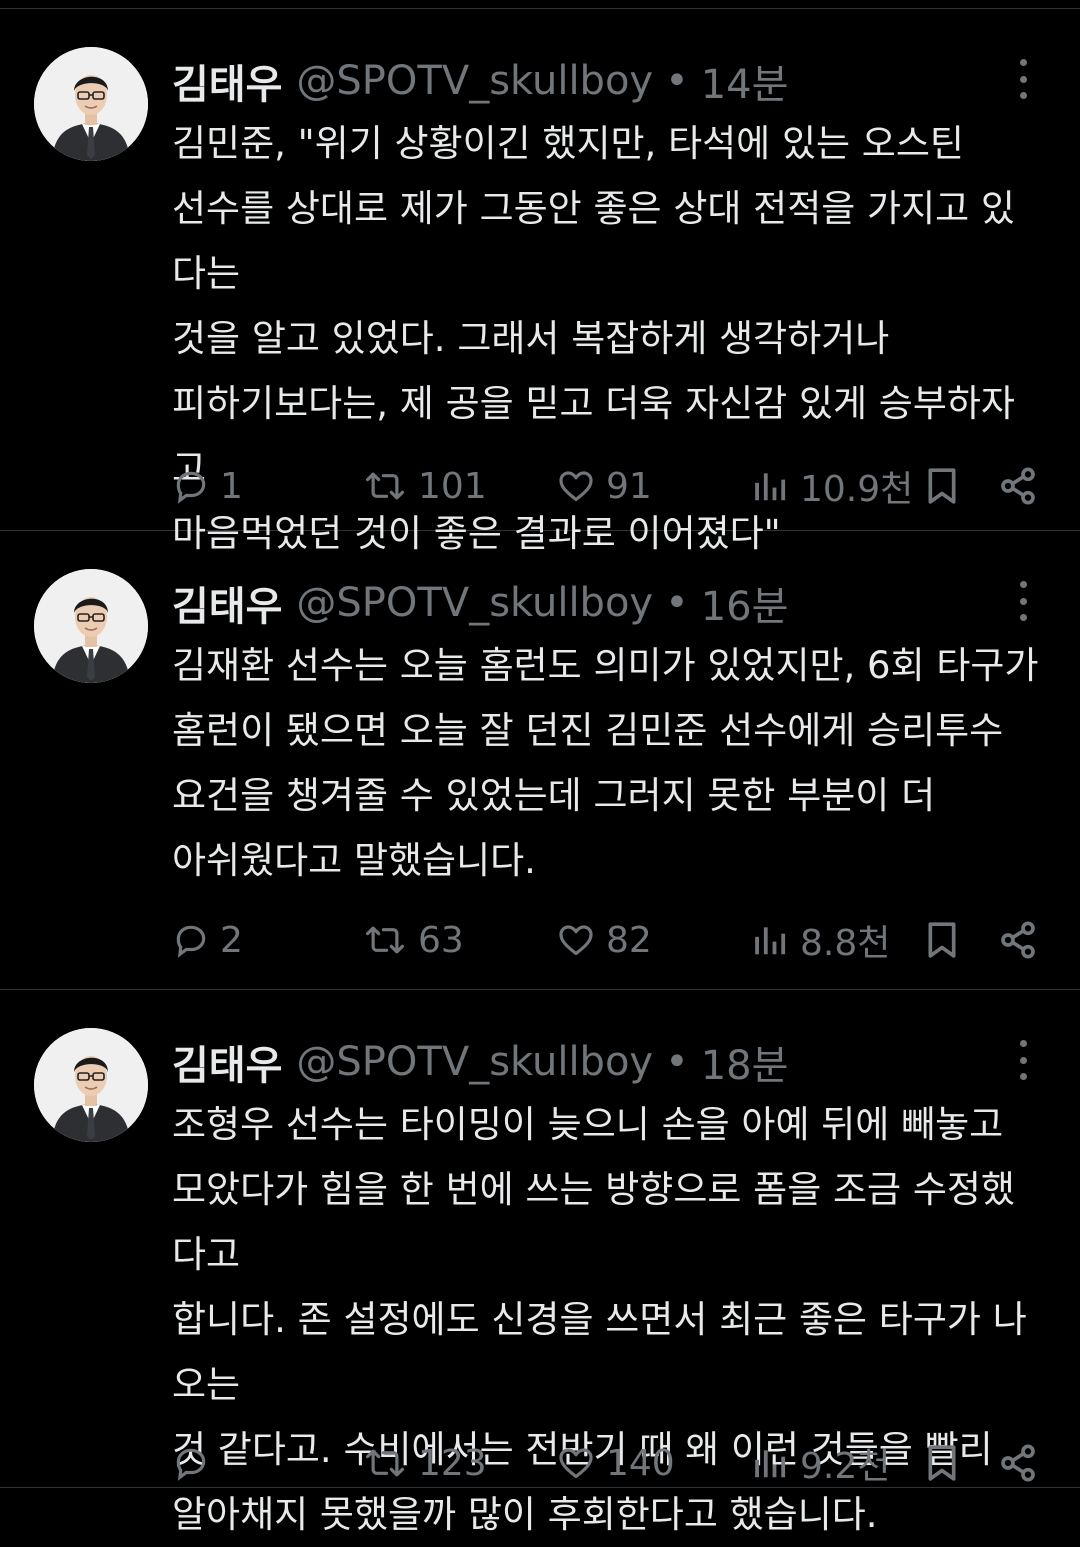 This screenshot has height=1547, width=1080. Describe the element at coordinates (452, 1463) in the screenshot. I see `retweet-count: 123` at that location.